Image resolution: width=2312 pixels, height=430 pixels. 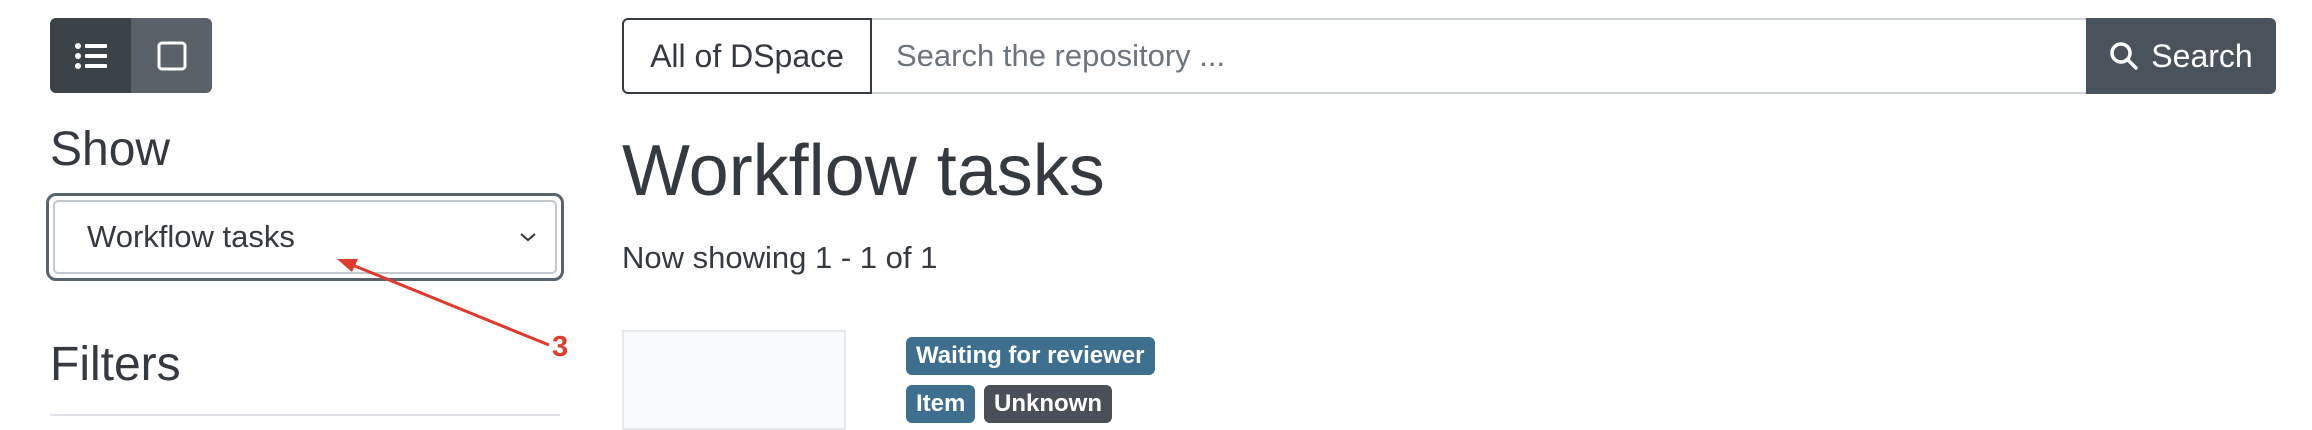 I want to click on pagination-info: Now showing 1 - 1 of 1, so click(x=780, y=257).